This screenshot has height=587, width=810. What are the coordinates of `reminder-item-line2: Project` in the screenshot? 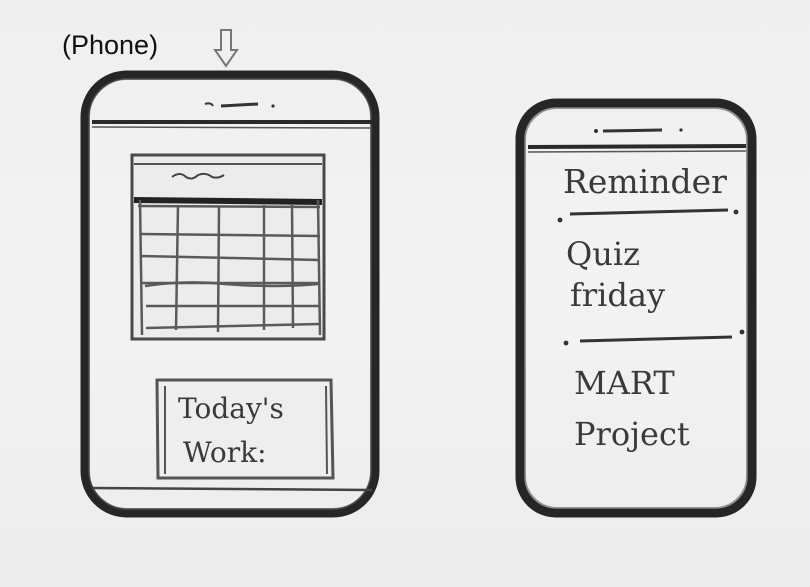 It's located at (632, 434).